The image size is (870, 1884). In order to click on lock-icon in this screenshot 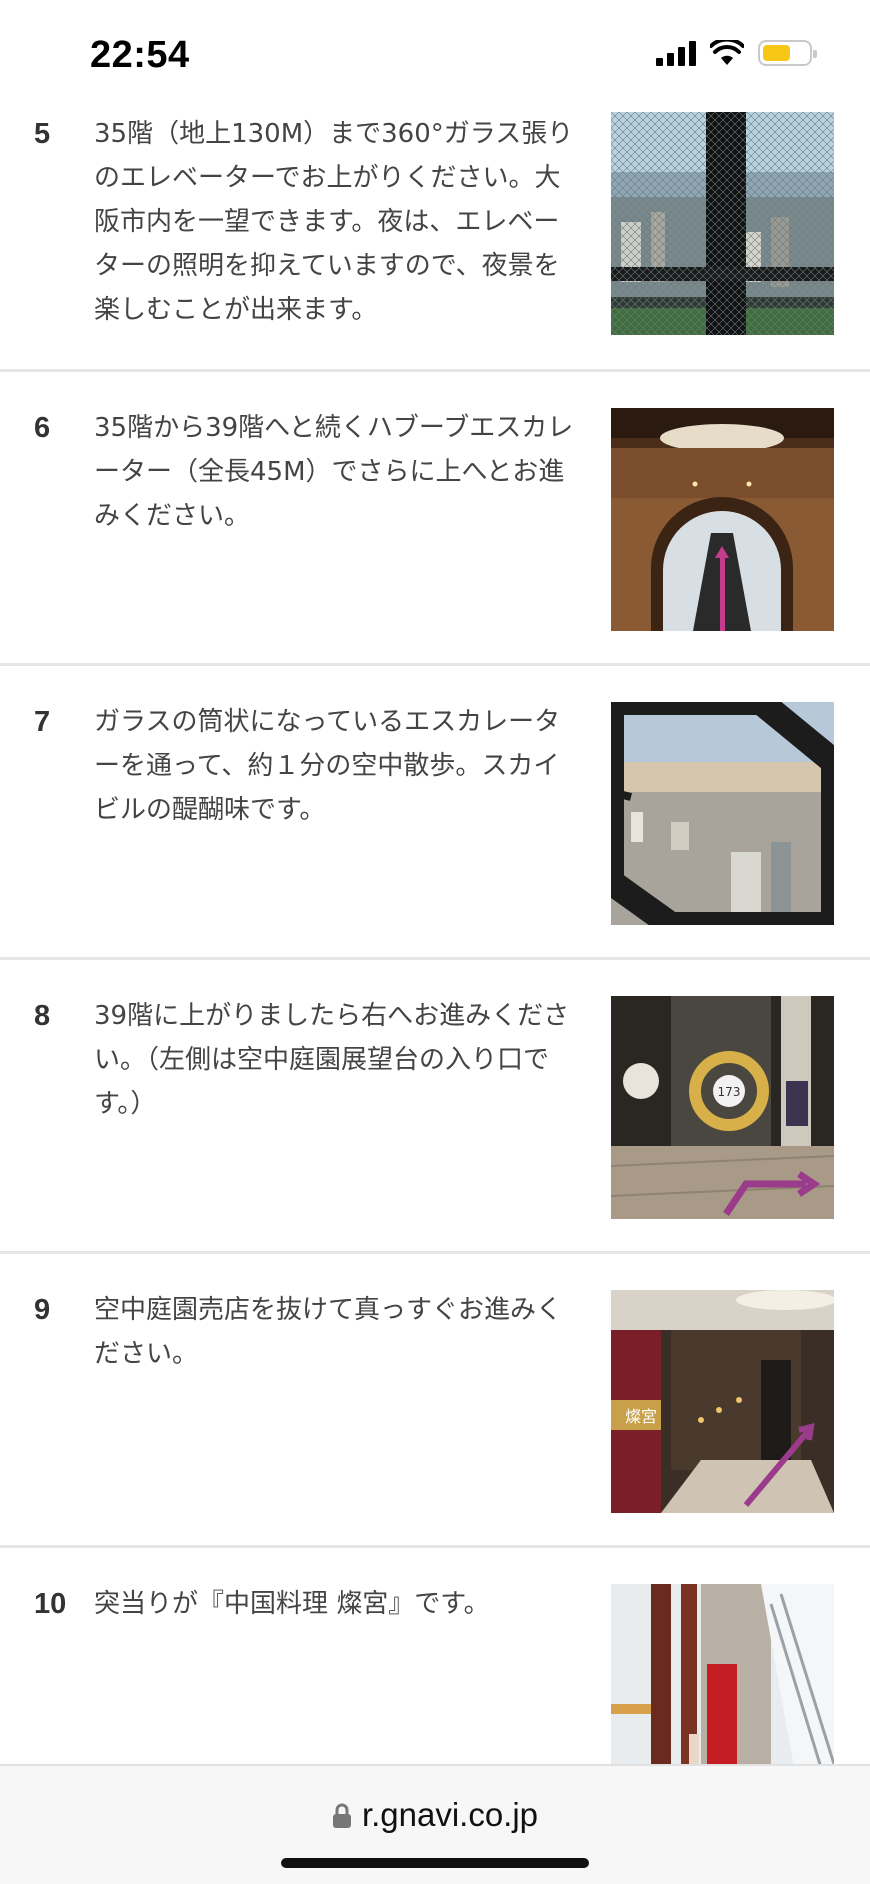, I will do `click(341, 1815)`.